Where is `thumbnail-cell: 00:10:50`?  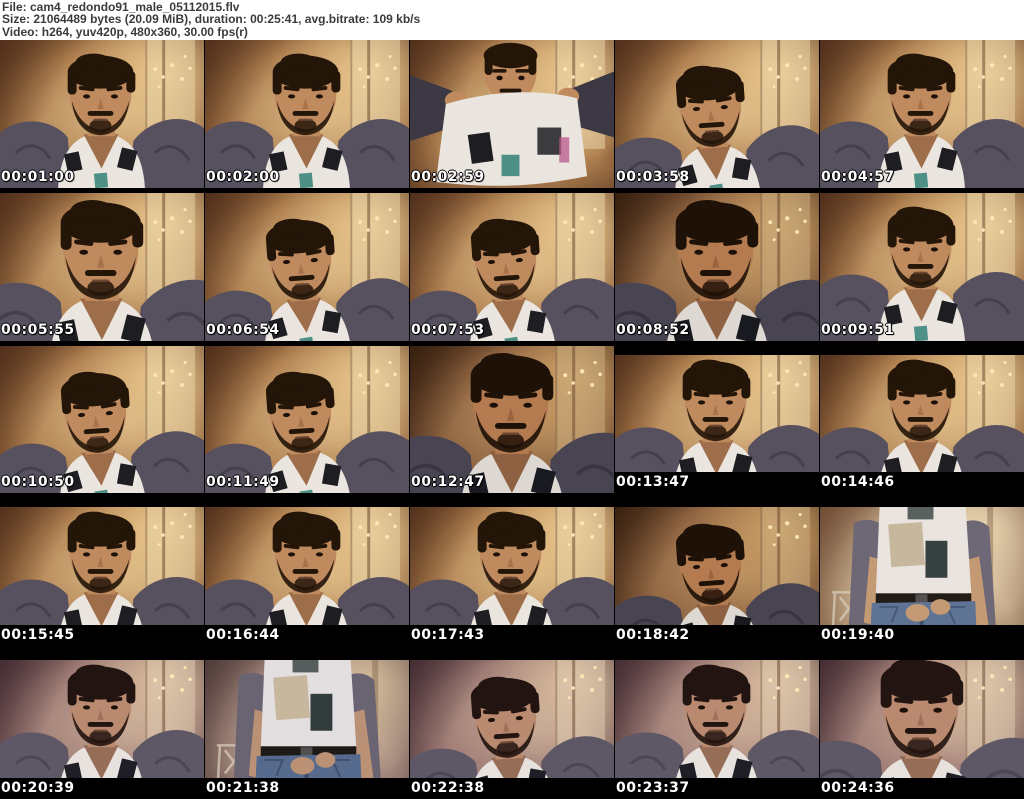
thumbnail-cell: 00:10:50 is located at coordinates (102, 419).